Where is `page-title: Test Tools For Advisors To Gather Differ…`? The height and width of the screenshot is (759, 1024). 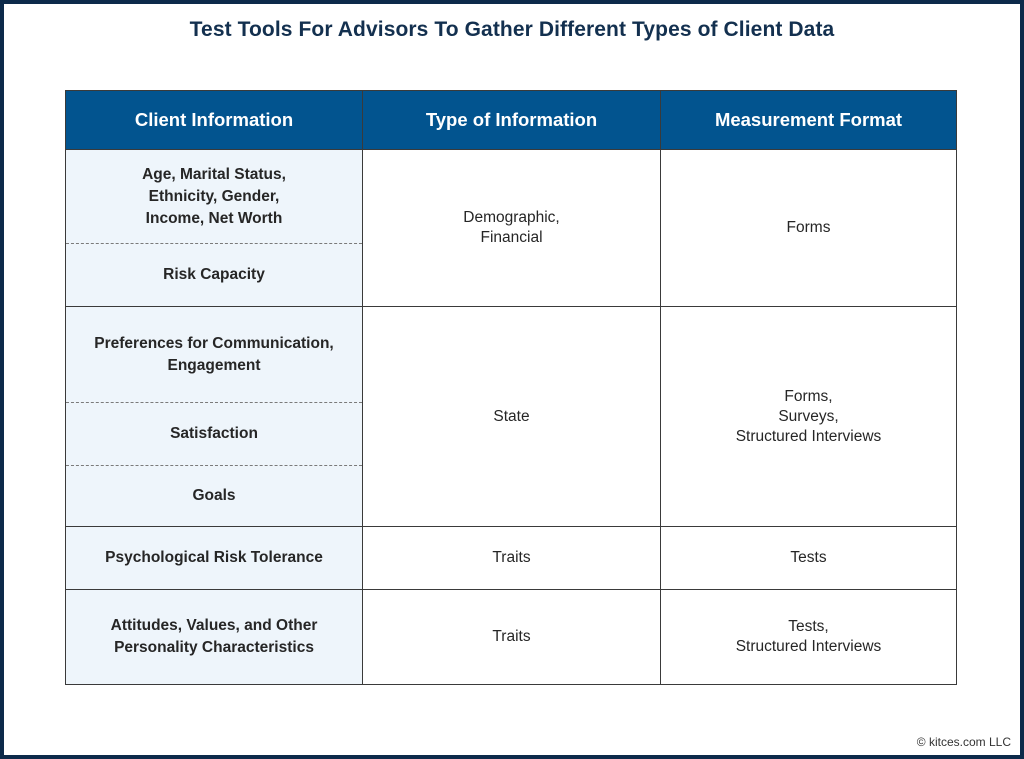 page-title: Test Tools For Advisors To Gather Differ… is located at coordinates (512, 29).